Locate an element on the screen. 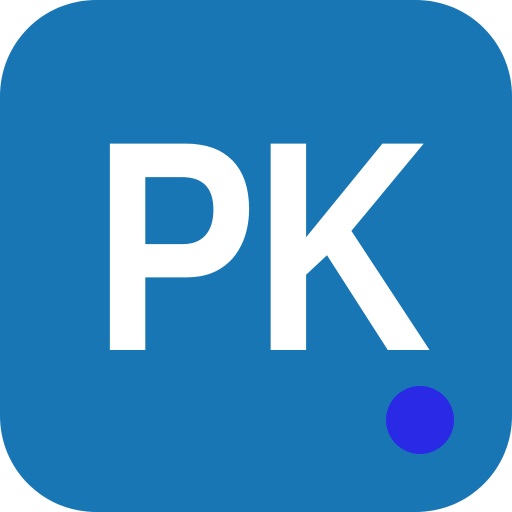 Image resolution: width=512 pixels, height=512 pixels. status-dot-icon is located at coordinates (420, 420).